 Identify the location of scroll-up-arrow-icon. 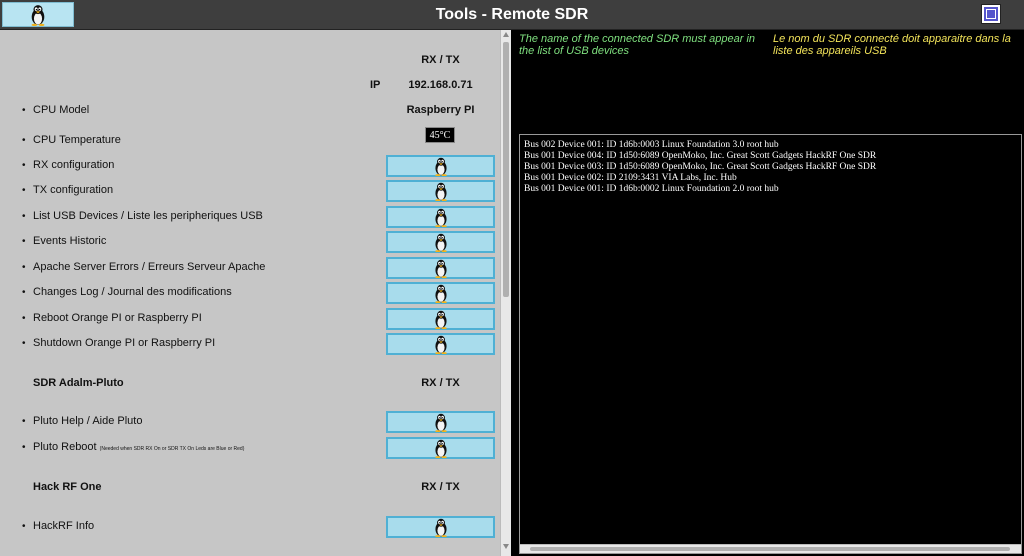
(506, 34).